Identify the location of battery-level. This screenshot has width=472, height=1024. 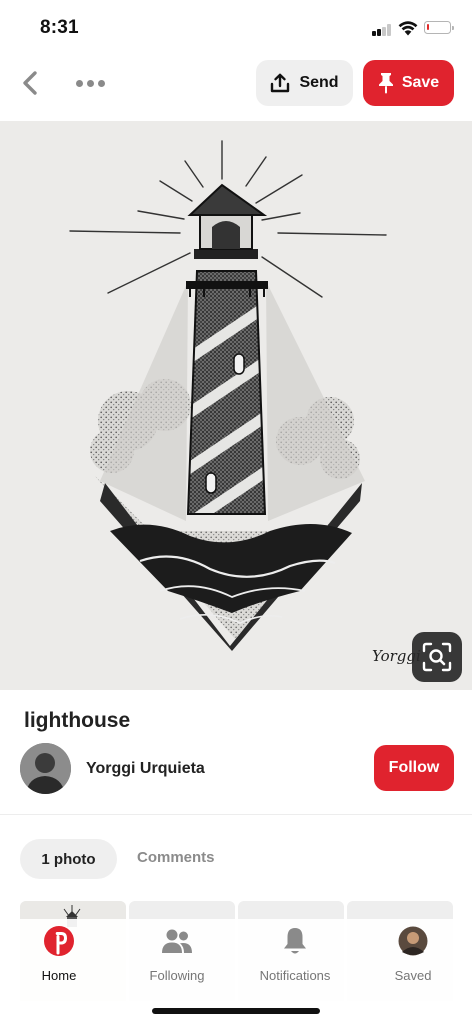
(428, 27).